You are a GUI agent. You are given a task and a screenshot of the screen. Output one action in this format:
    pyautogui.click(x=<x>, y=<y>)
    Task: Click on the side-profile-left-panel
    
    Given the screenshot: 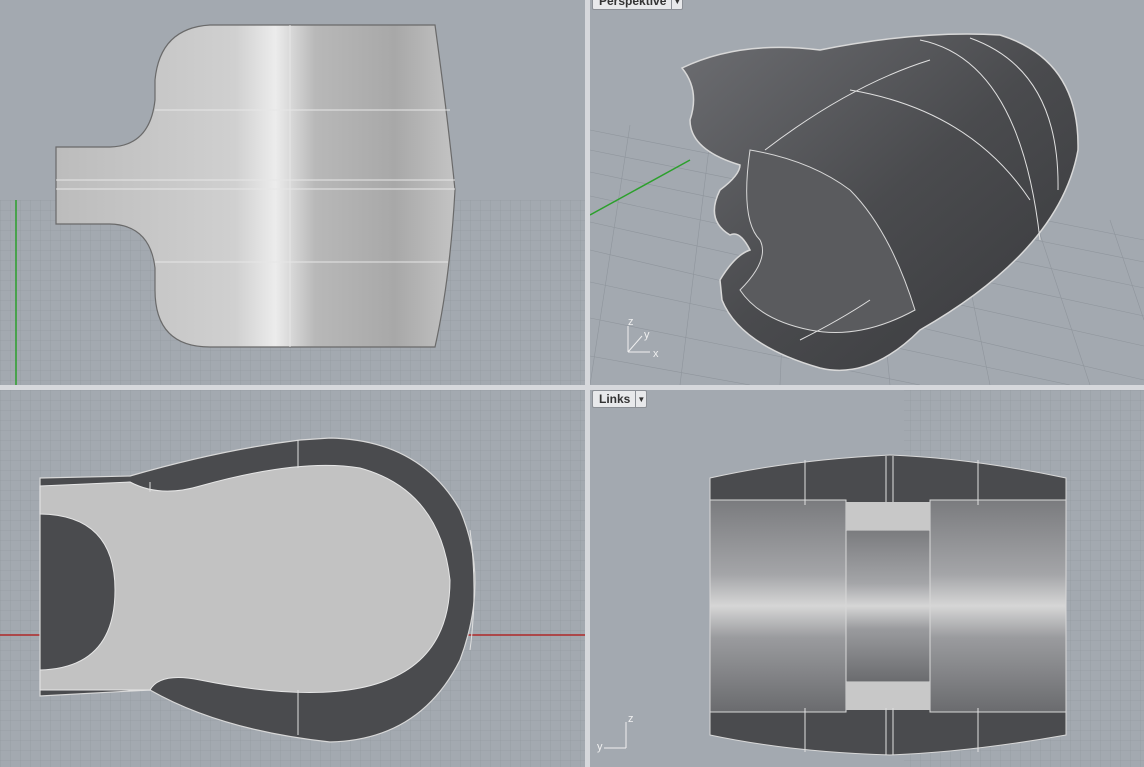 What is the action you would take?
    pyautogui.click(x=778, y=606)
    